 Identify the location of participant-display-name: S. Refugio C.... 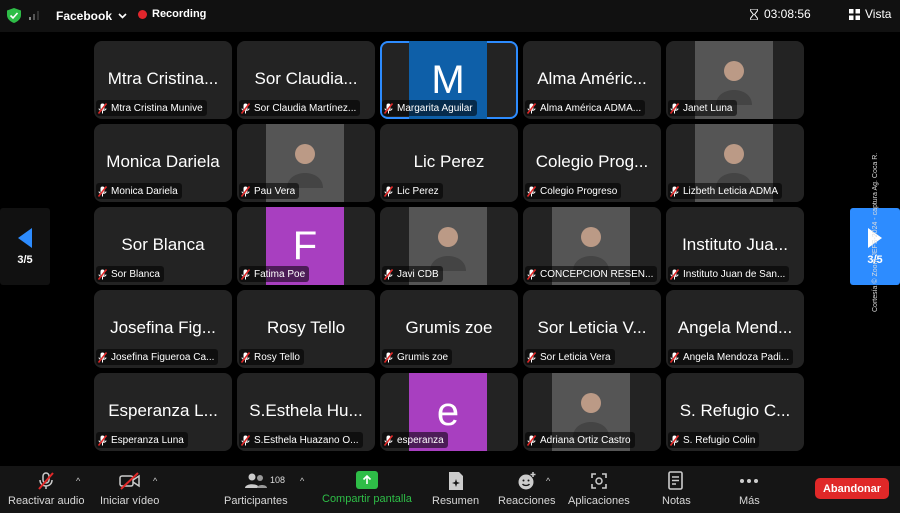
(735, 410).